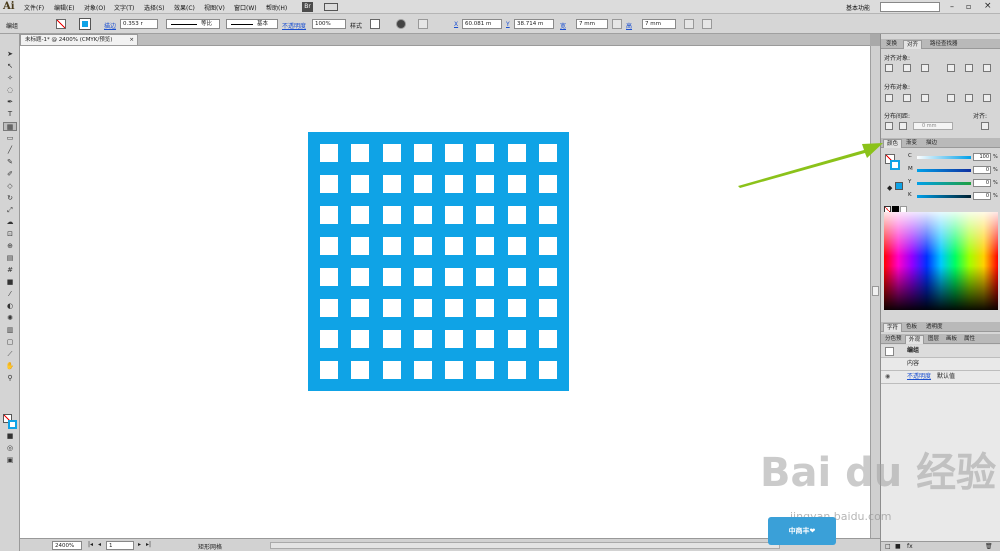 The height and width of the screenshot is (551, 1000). I want to click on last-color-swatch, so click(899, 186).